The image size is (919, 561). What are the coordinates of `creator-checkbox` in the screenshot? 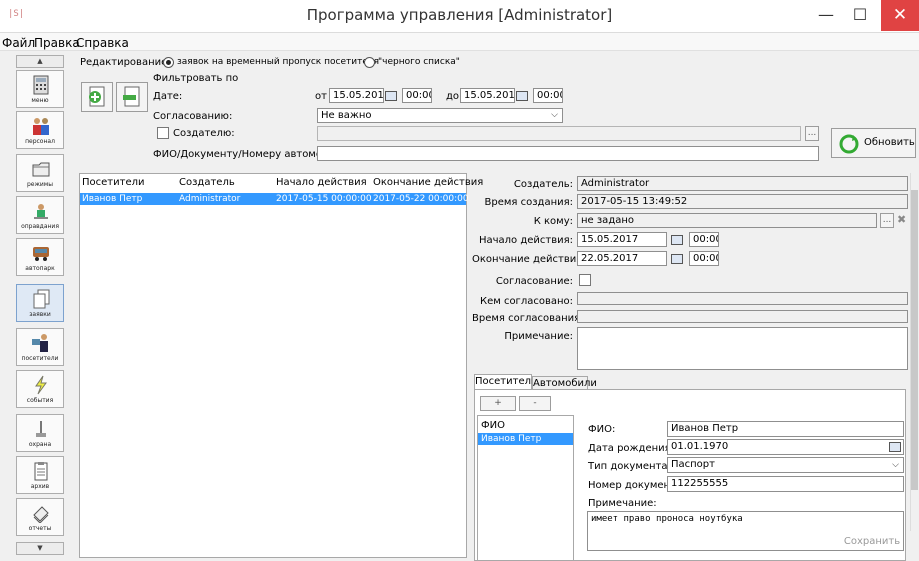 It's located at (163, 133).